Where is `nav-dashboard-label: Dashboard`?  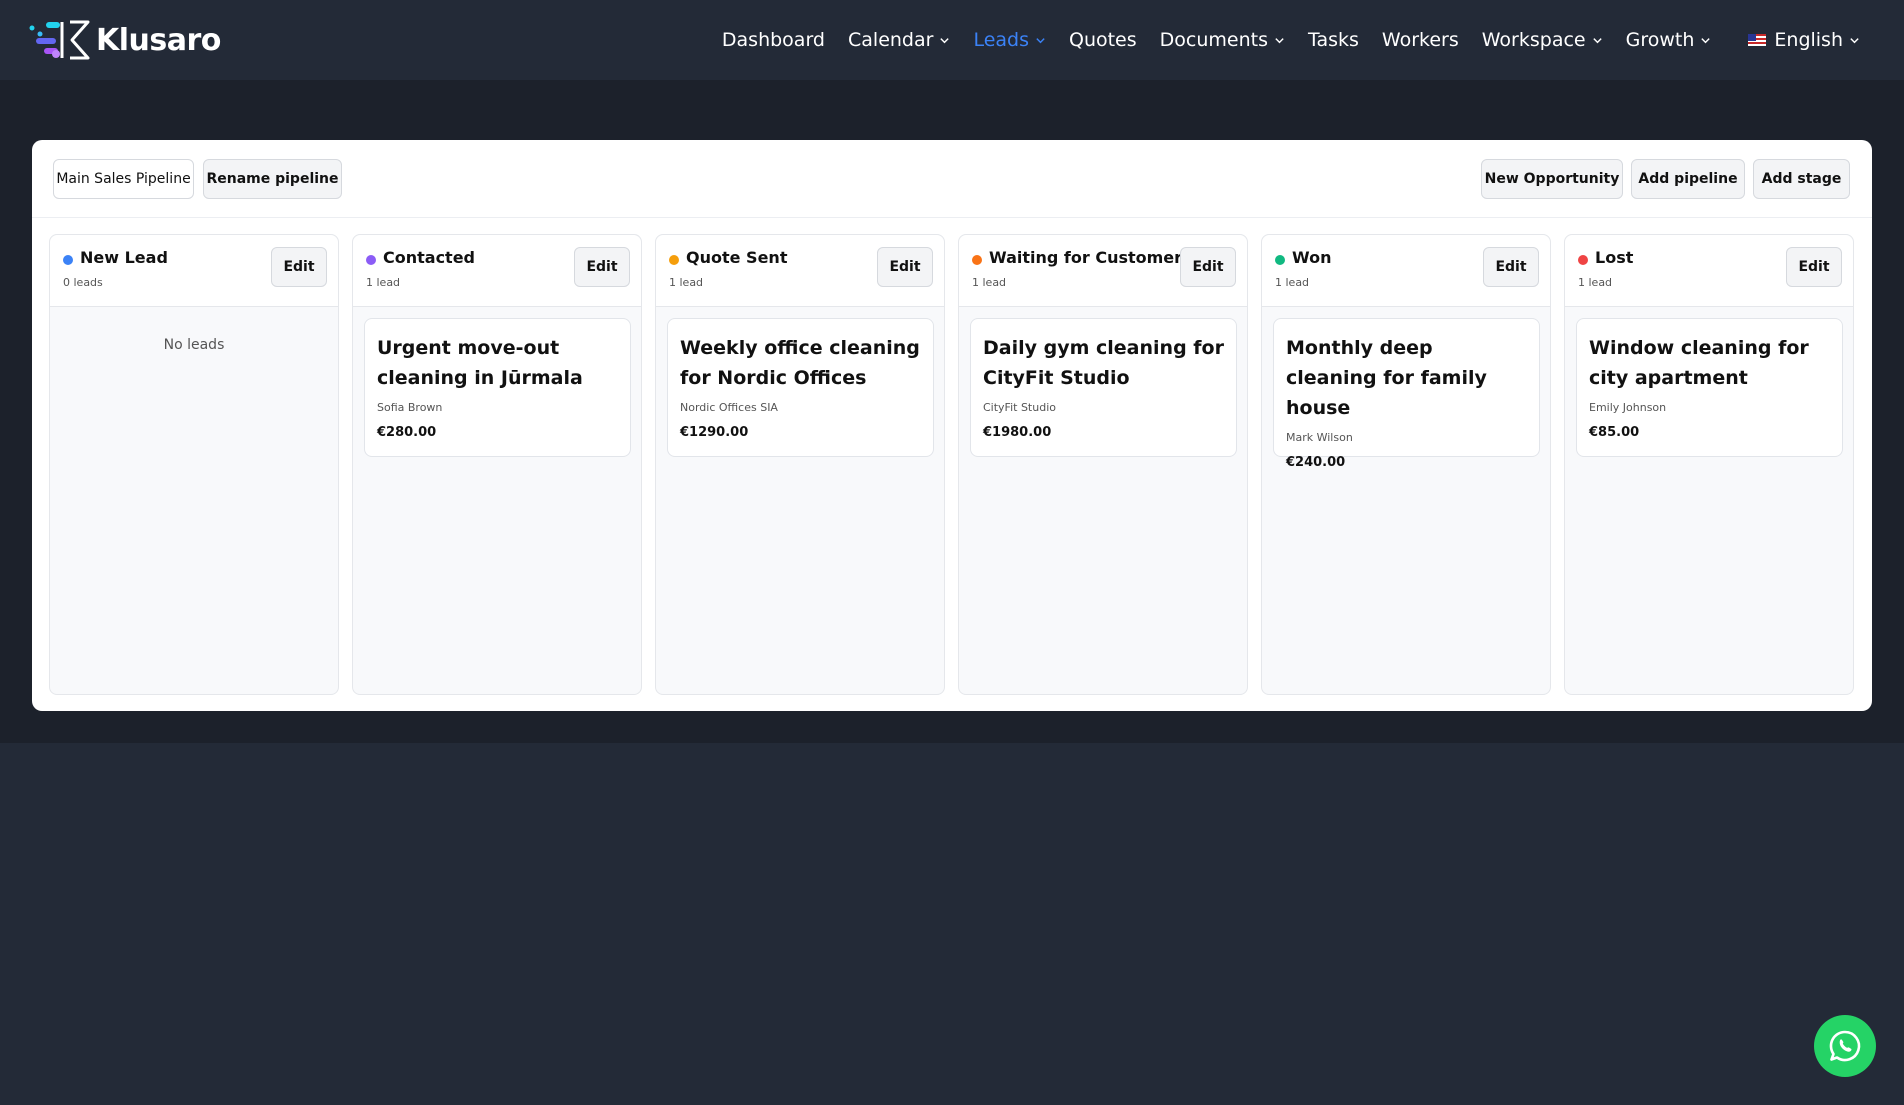
nav-dashboard-label: Dashboard is located at coordinates (773, 40).